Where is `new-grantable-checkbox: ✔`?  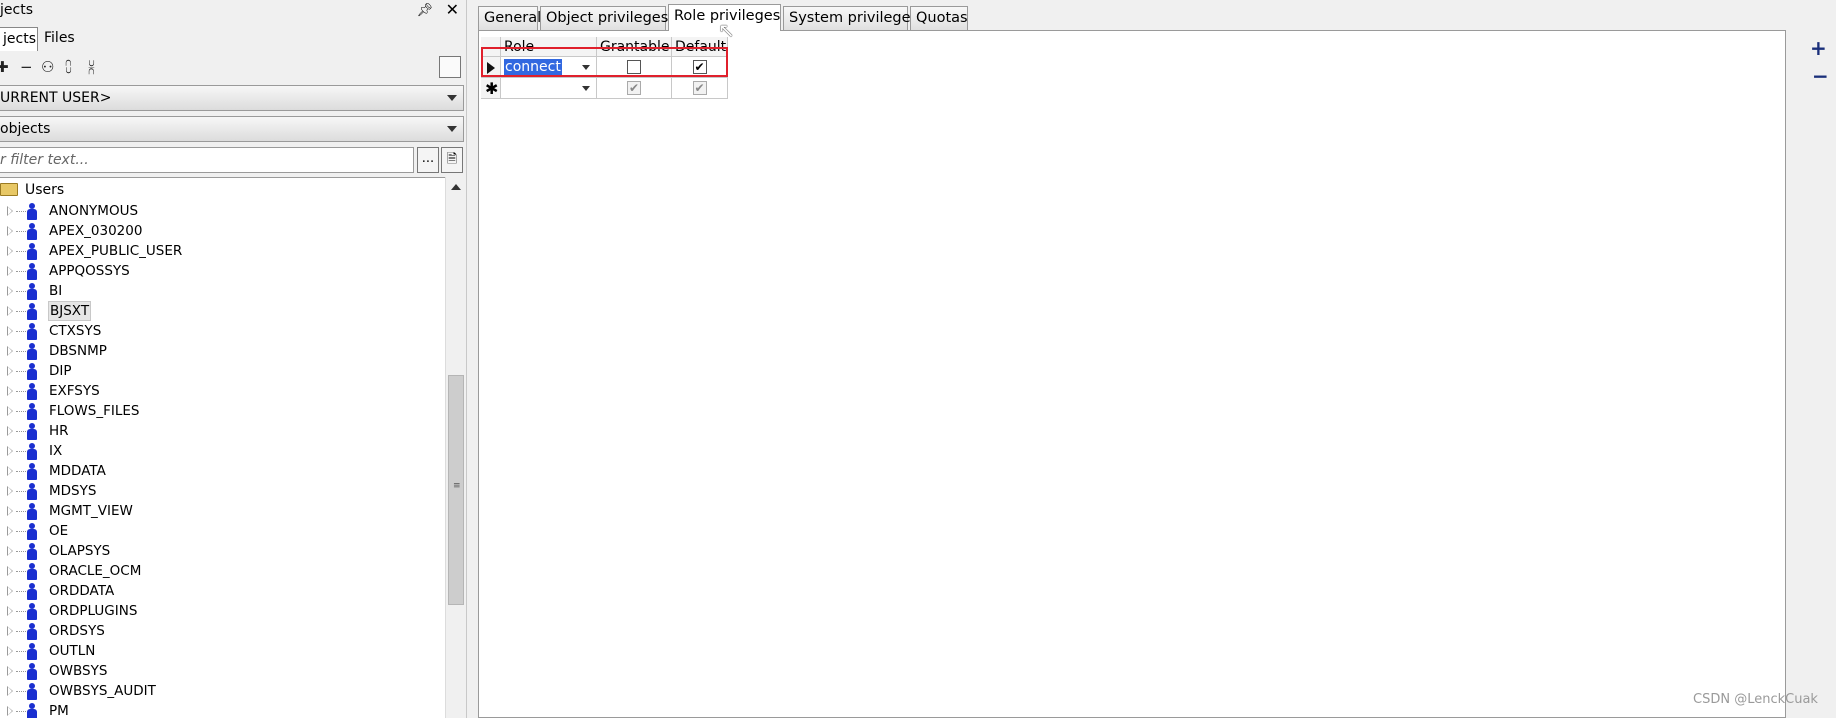 new-grantable-checkbox: ✔ is located at coordinates (634, 88).